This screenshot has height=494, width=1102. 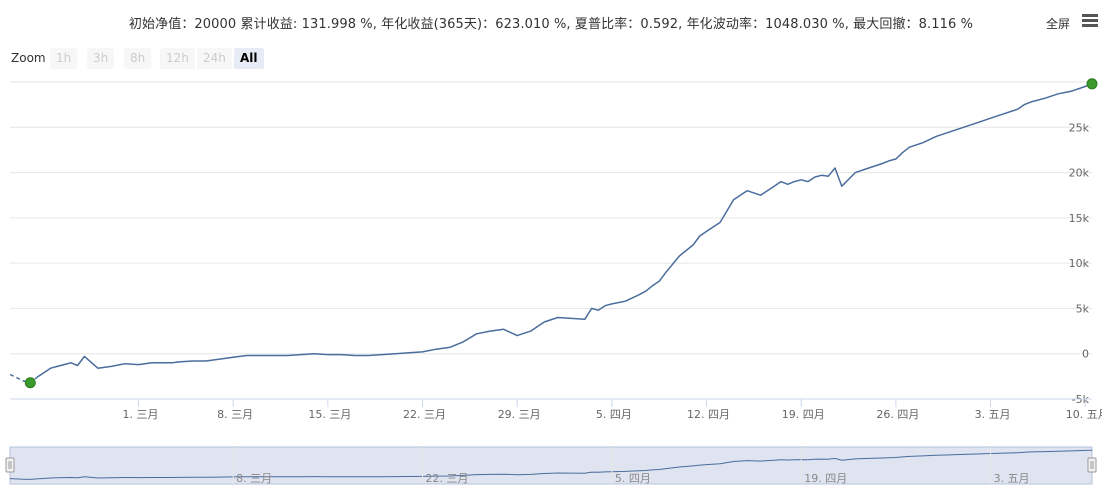 What do you see at coordinates (633, 478) in the screenshot?
I see `navigator-tick-label: 5. 四月` at bounding box center [633, 478].